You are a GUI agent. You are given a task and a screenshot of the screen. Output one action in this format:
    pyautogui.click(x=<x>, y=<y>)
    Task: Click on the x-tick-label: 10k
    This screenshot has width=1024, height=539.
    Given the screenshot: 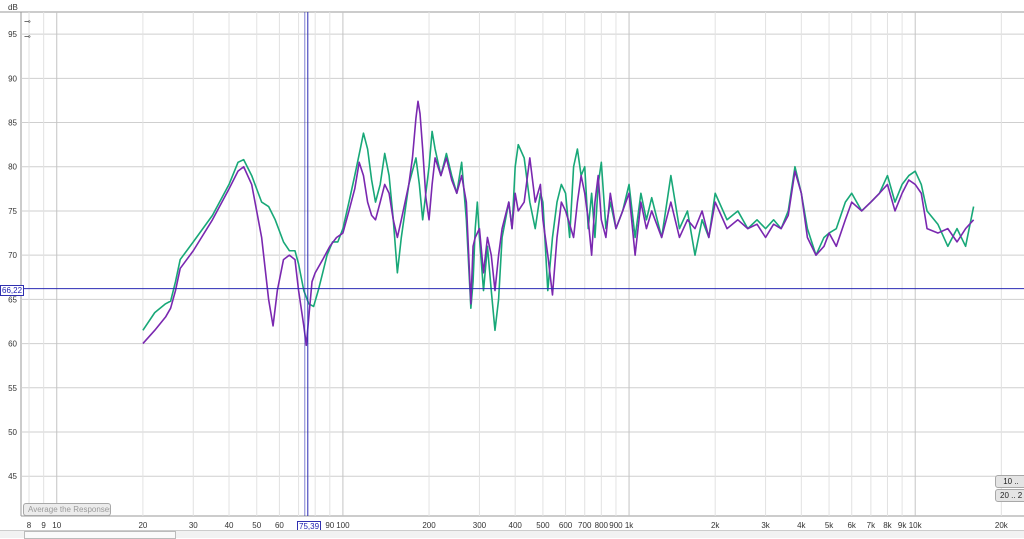 What is the action you would take?
    pyautogui.click(x=916, y=525)
    